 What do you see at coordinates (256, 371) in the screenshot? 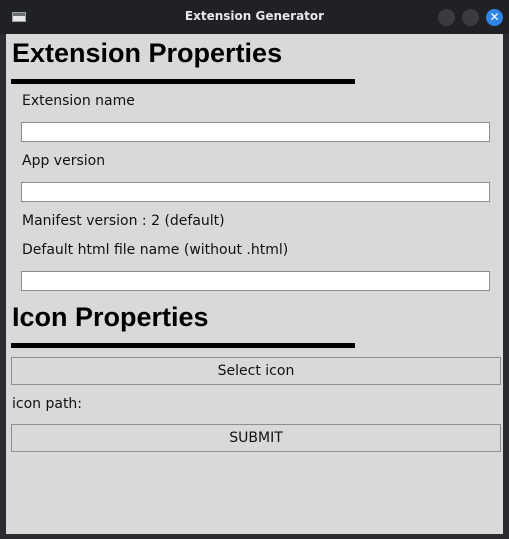
I see `select-icon-button: Select icon` at bounding box center [256, 371].